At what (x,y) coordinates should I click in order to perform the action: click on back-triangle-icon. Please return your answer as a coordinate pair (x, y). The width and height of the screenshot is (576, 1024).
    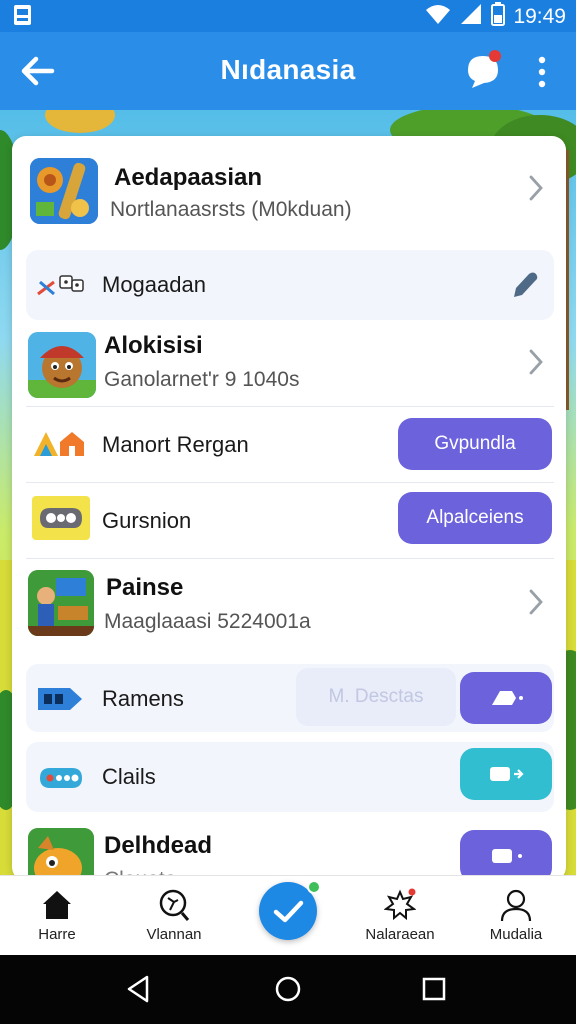
    Looking at the image, I should click on (139, 989).